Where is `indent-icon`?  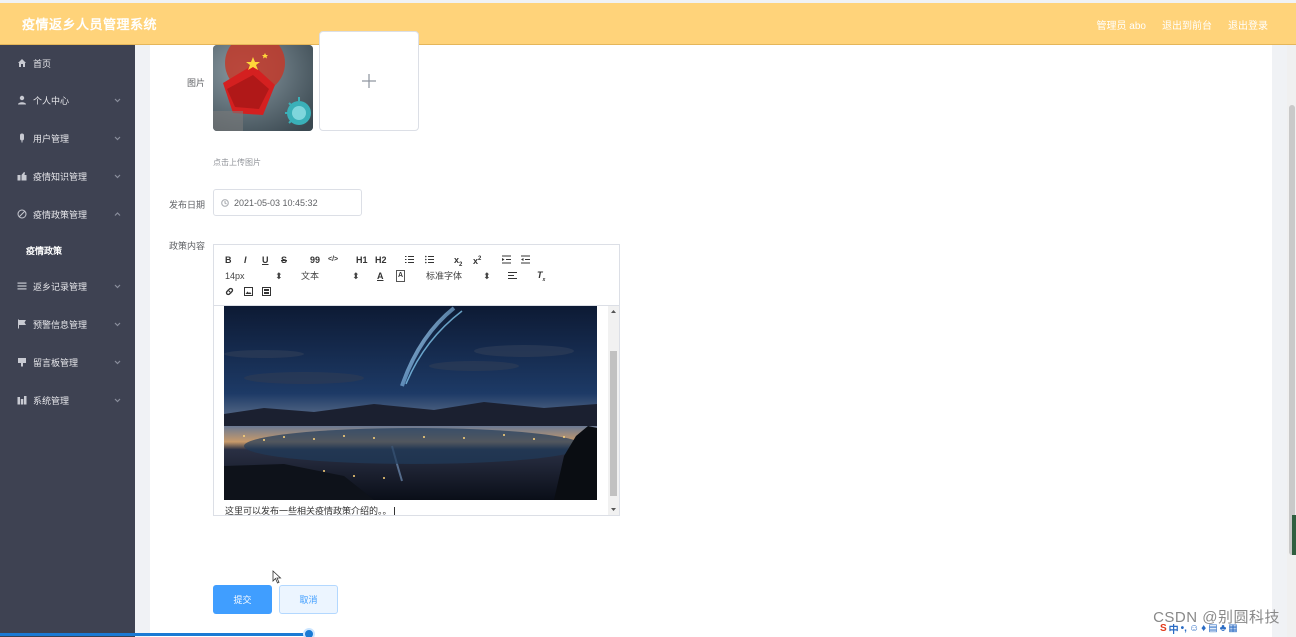 indent-icon is located at coordinates (506, 260).